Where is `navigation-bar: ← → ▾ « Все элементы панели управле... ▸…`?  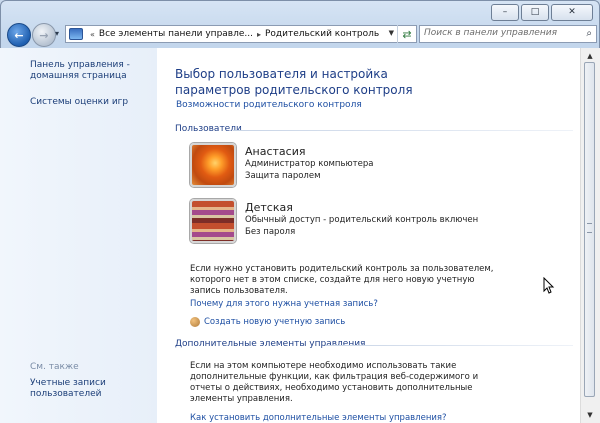 navigation-bar: ← → ▾ « Все элементы панели управле... ▸… is located at coordinates (301, 35).